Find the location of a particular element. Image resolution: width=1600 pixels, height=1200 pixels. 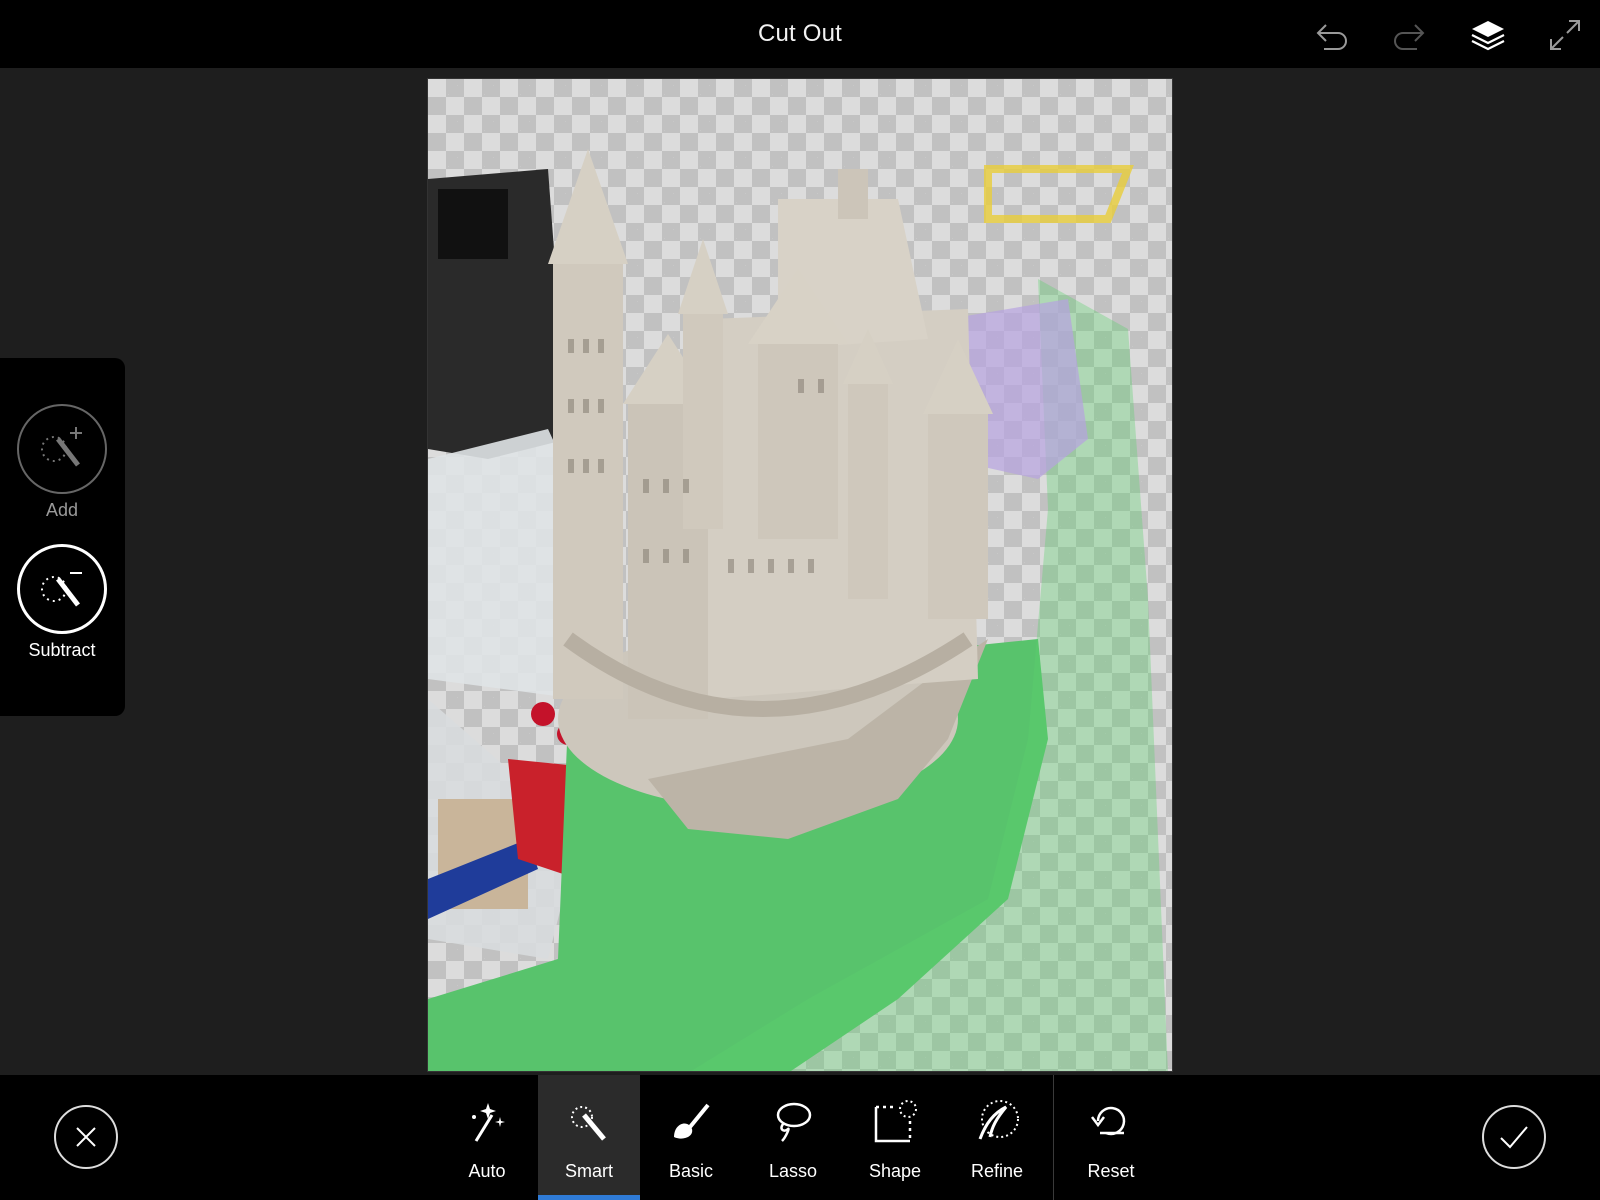

subtract-mode-button: Subtract is located at coordinates (62, 602).